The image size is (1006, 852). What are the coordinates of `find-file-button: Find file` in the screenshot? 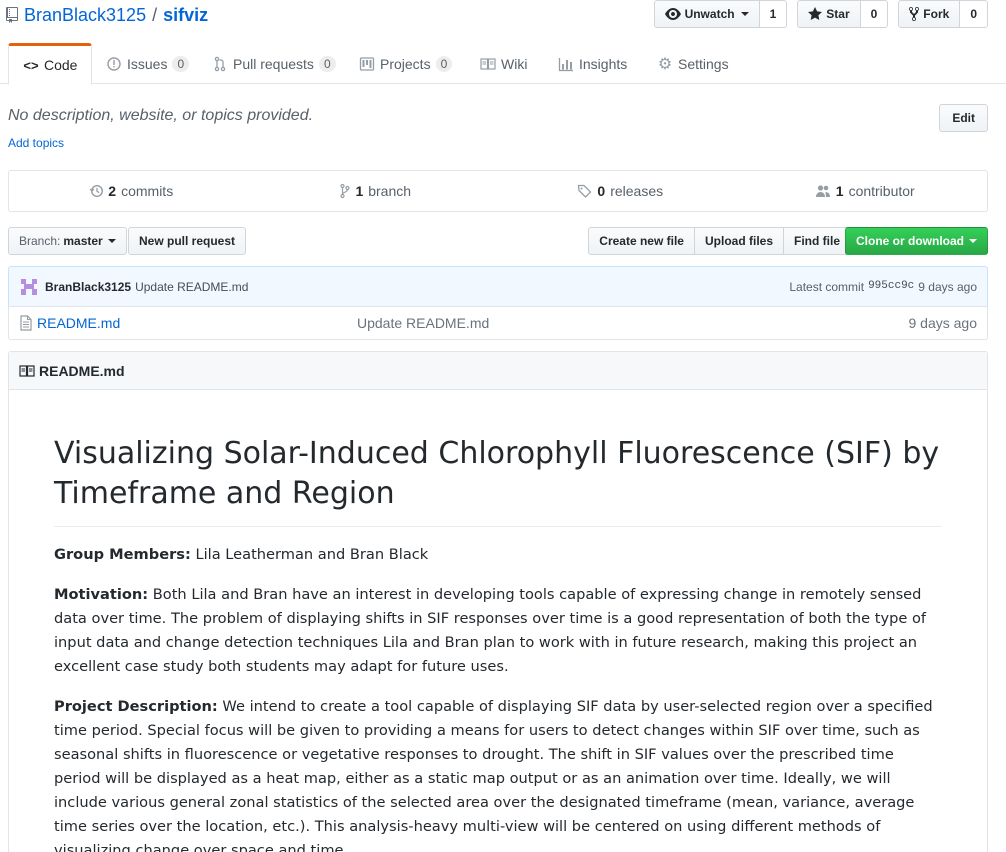 It's located at (817, 241).